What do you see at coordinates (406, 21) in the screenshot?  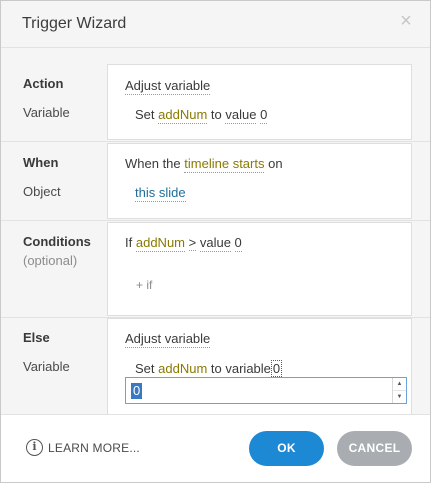 I see `close-icon: ×` at bounding box center [406, 21].